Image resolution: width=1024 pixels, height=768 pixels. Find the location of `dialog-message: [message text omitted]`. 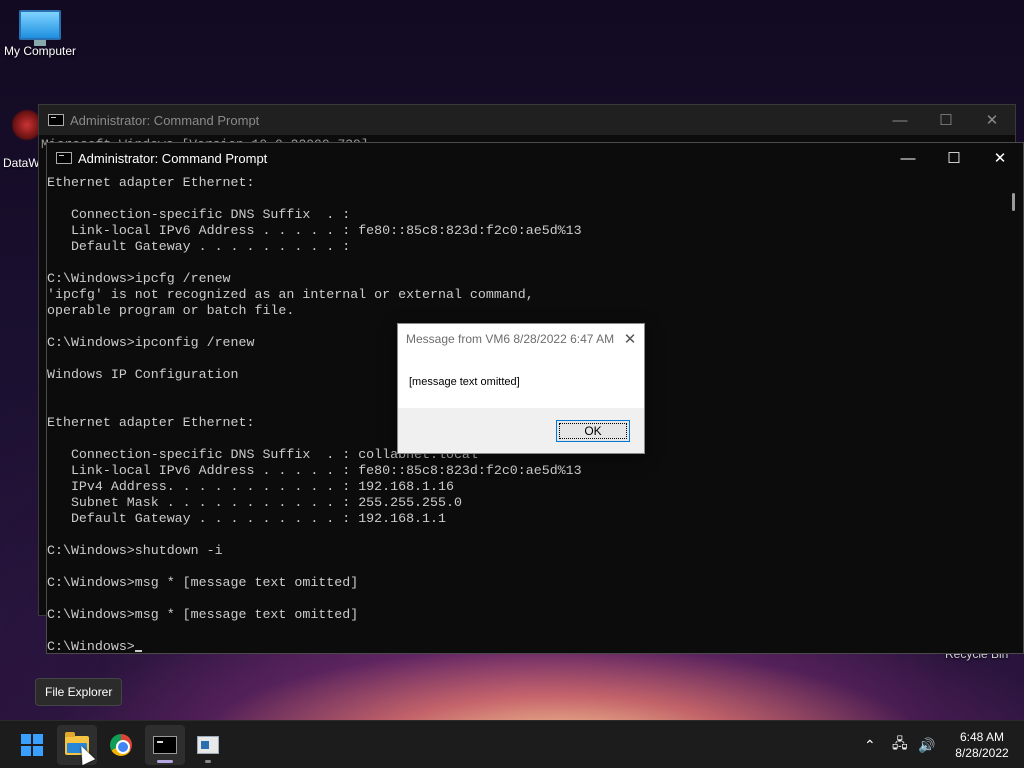

dialog-message: [message text omitted] is located at coordinates (521, 381).